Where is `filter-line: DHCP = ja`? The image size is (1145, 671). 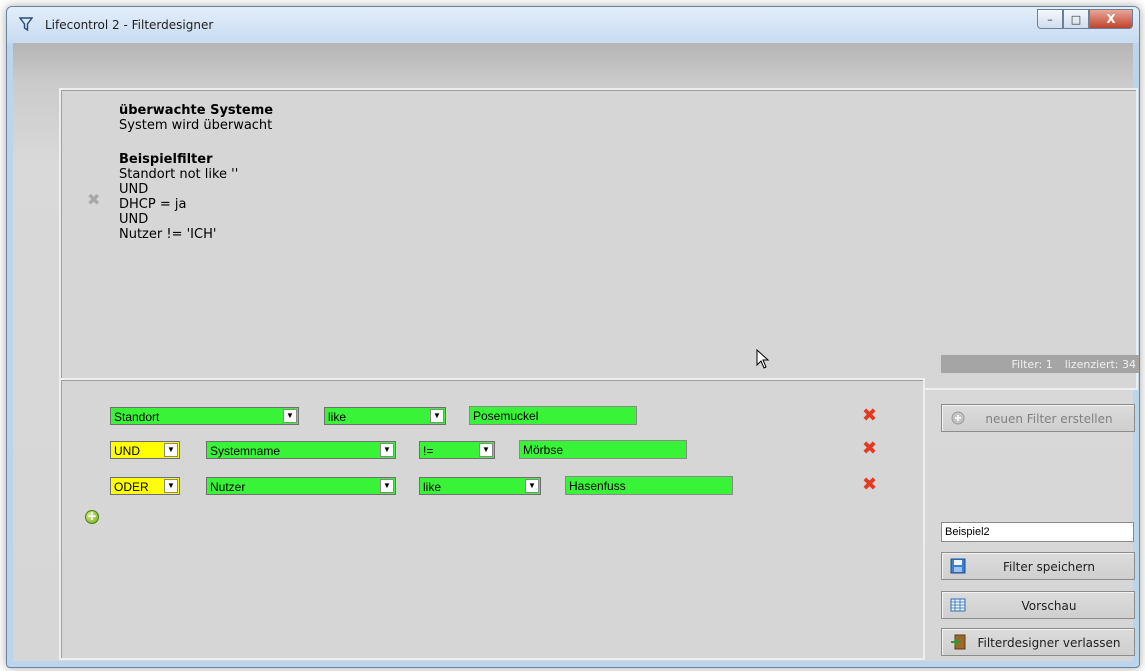
filter-line: DHCP = ja is located at coordinates (153, 204).